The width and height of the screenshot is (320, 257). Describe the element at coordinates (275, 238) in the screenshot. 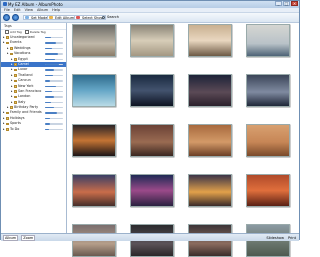

I see `slideshow-button: Slideshow` at that location.